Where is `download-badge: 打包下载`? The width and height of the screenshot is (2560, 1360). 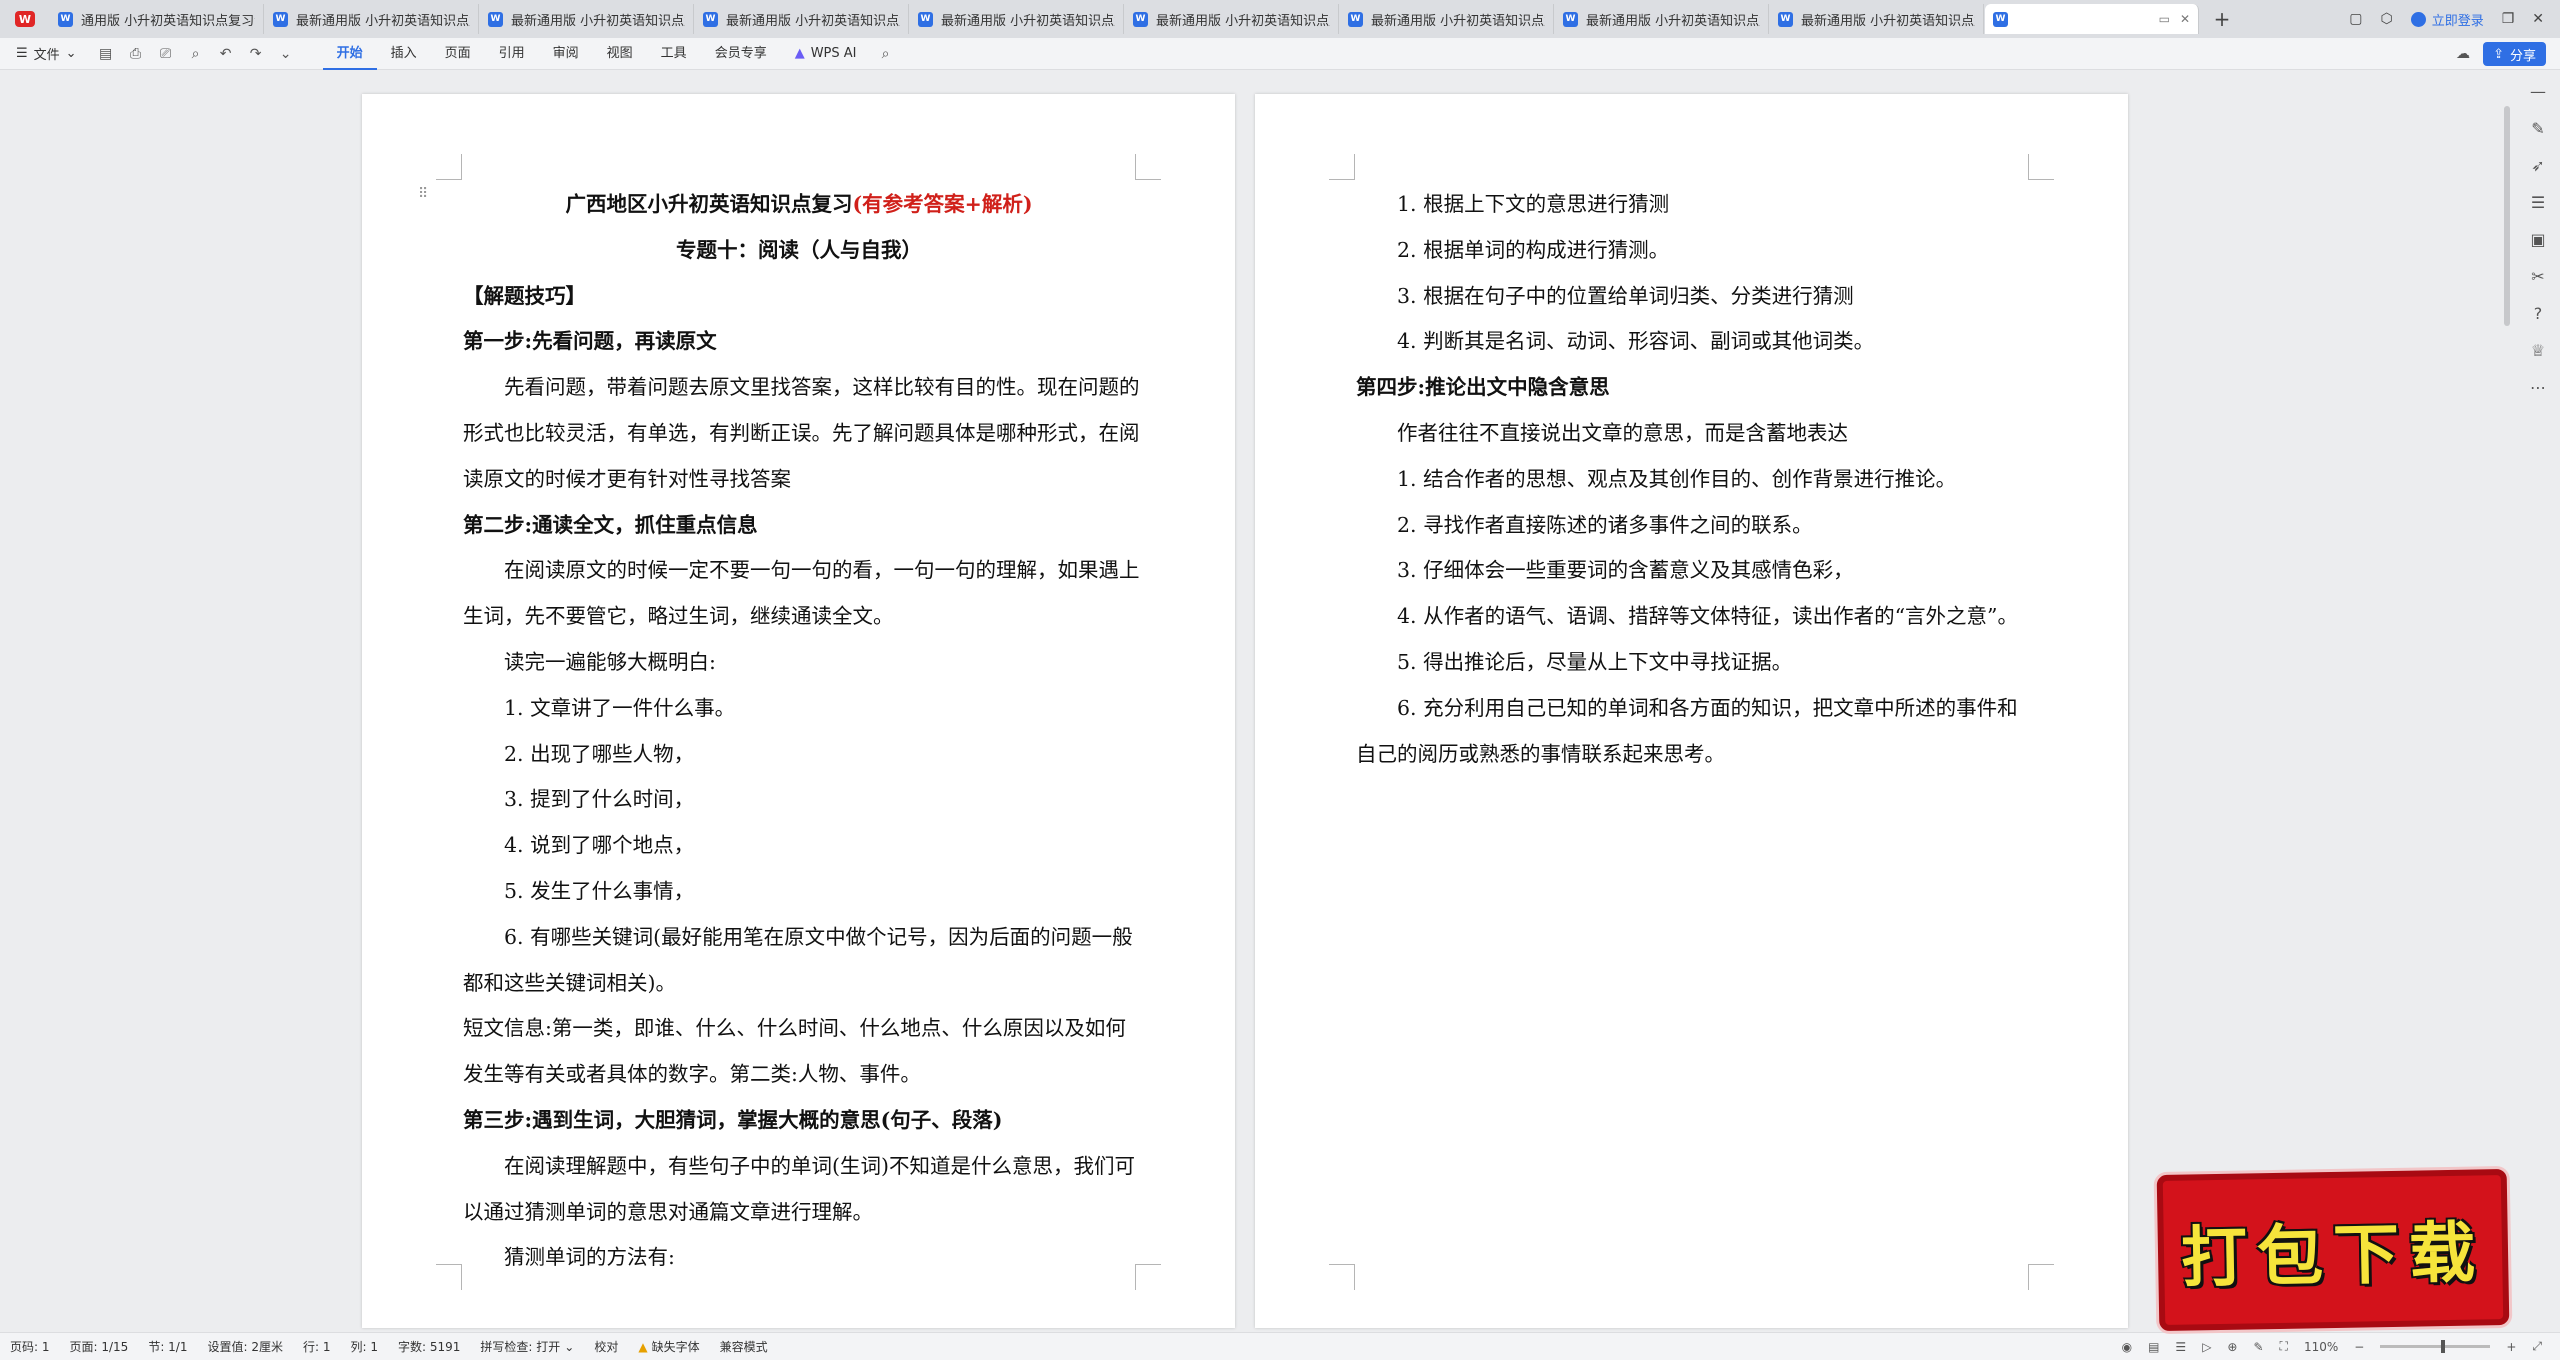
download-badge: 打包下载 is located at coordinates (2333, 1250).